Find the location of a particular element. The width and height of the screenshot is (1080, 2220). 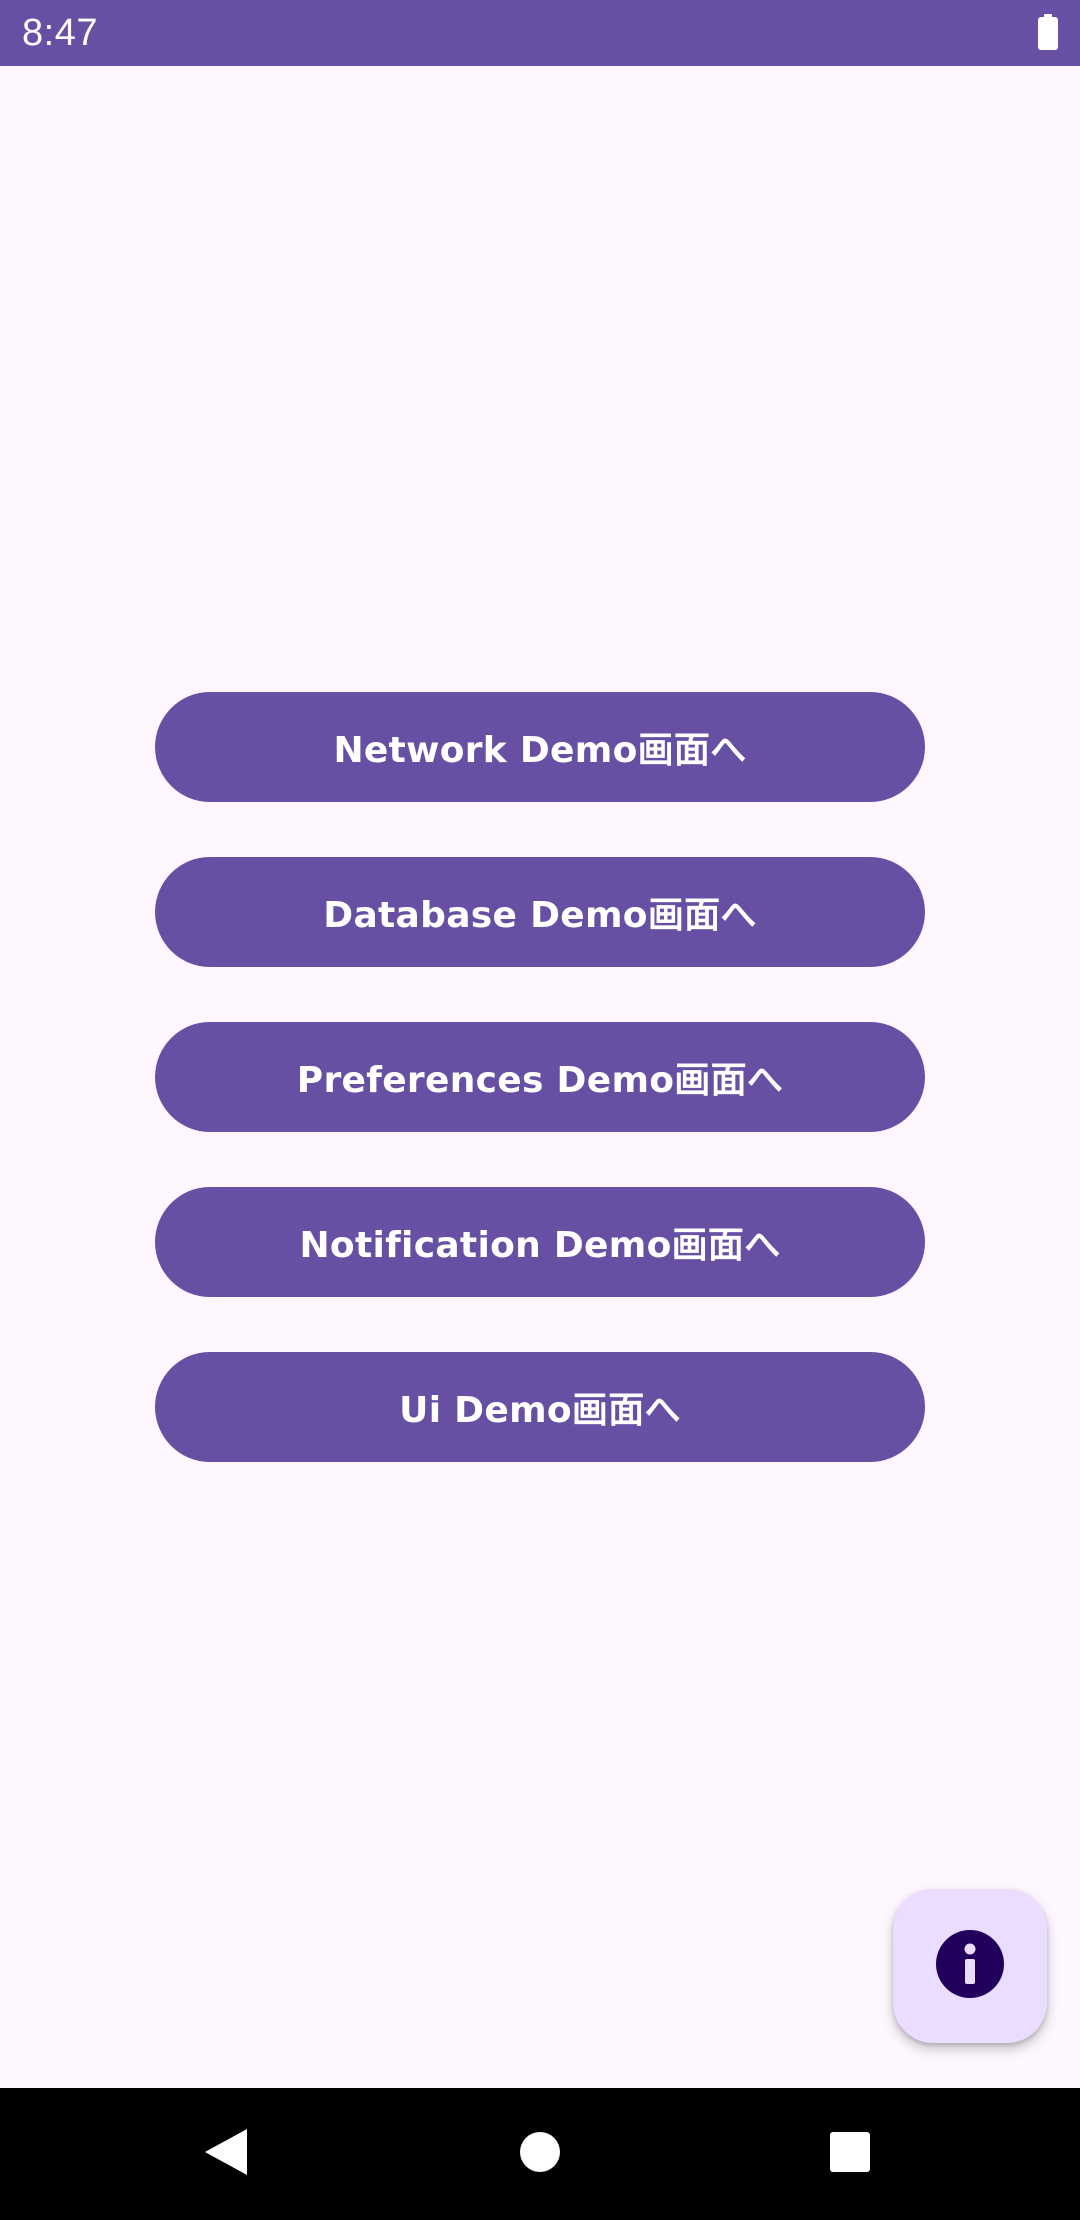

network-demo-button: Network Demo画面へ is located at coordinates (540, 747).